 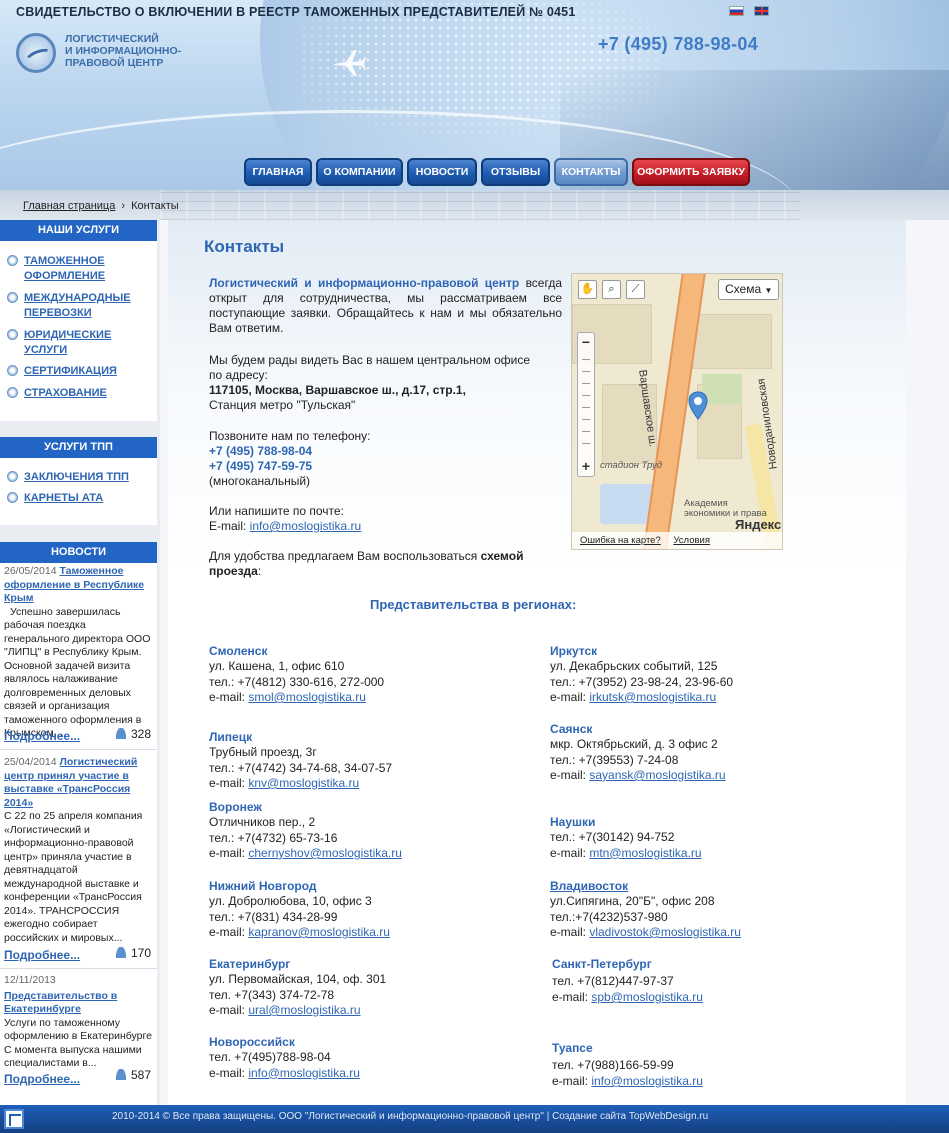 I want to click on zoom-tick, so click(x=586, y=383).